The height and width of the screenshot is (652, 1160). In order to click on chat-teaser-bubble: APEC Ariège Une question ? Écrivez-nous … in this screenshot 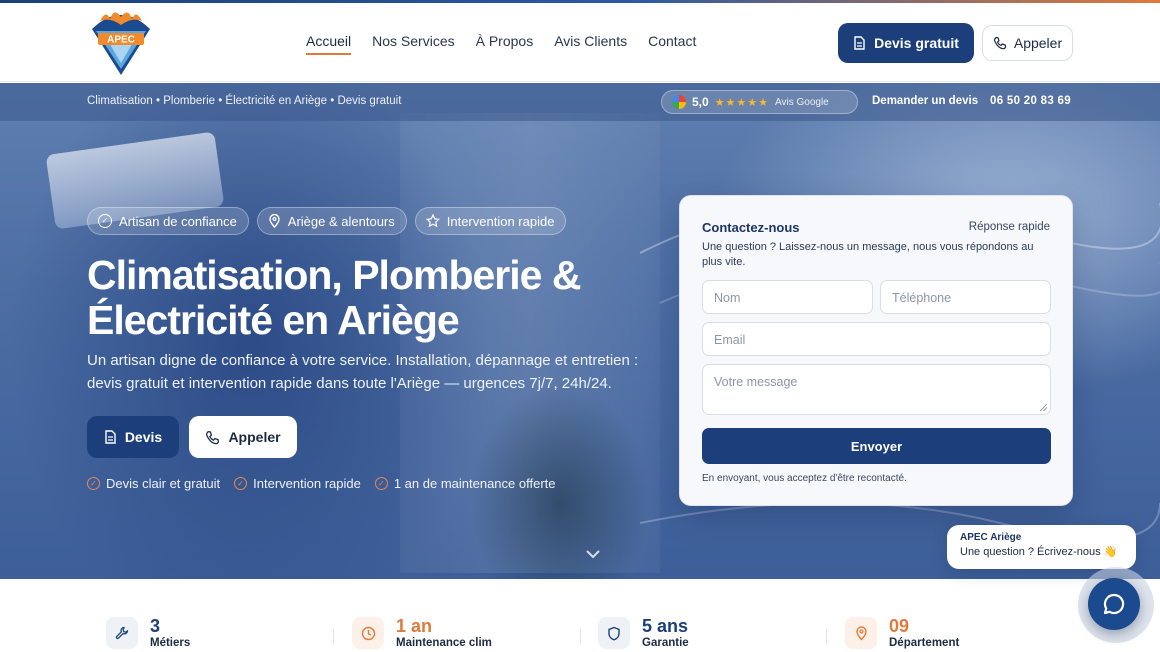, I will do `click(1041, 547)`.